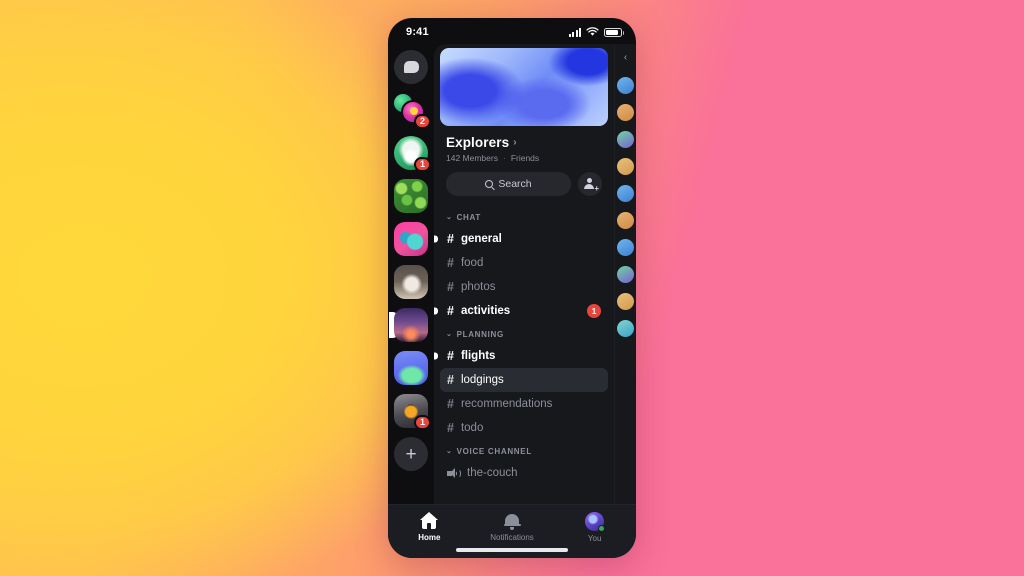  I want to click on tab-label: Notifications, so click(512, 537).